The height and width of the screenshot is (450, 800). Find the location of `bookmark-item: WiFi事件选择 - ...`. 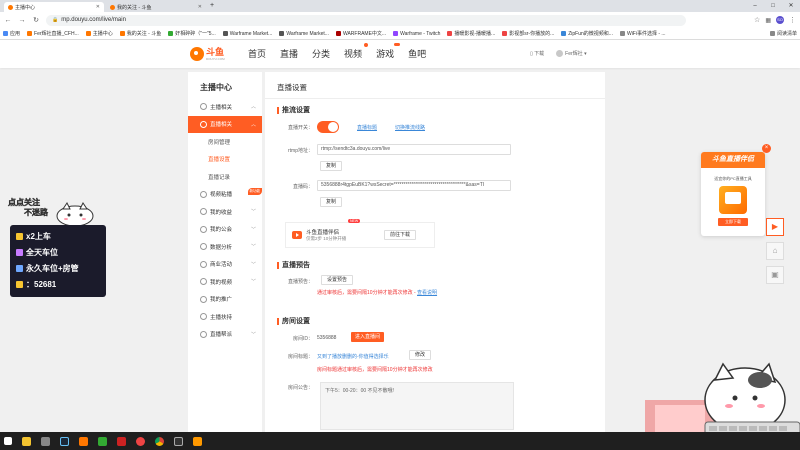

bookmark-item: WiFi事件选择 - ... is located at coordinates (642, 33).